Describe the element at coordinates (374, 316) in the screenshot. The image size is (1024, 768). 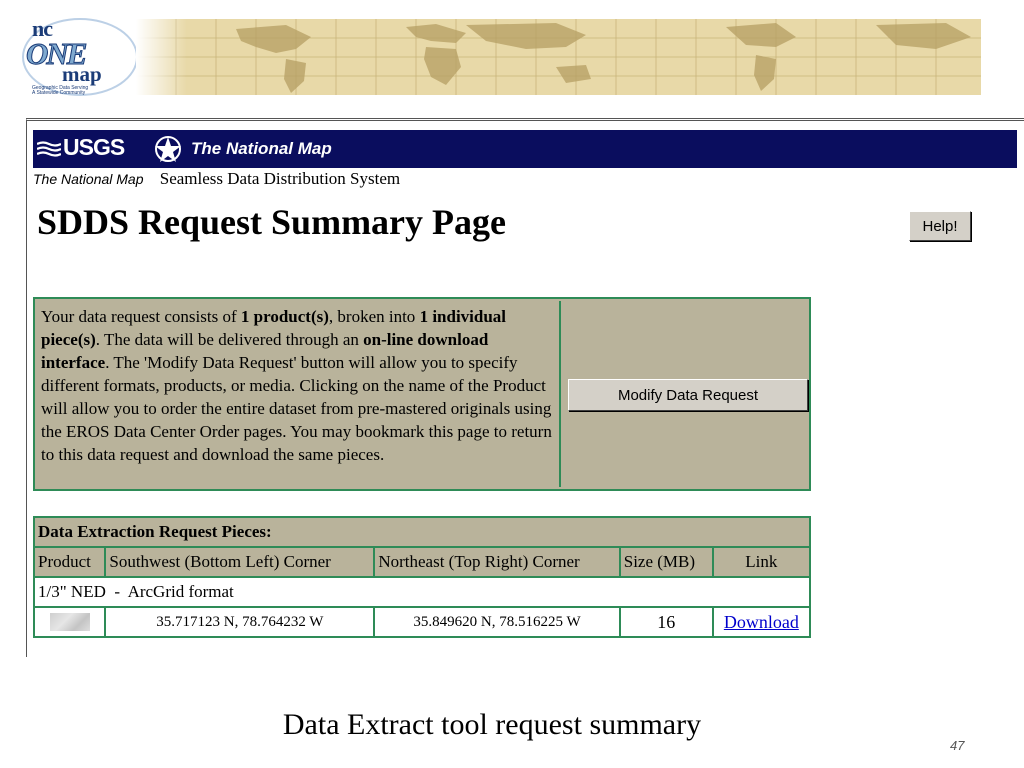
I see `info-text-2: , broken into` at that location.